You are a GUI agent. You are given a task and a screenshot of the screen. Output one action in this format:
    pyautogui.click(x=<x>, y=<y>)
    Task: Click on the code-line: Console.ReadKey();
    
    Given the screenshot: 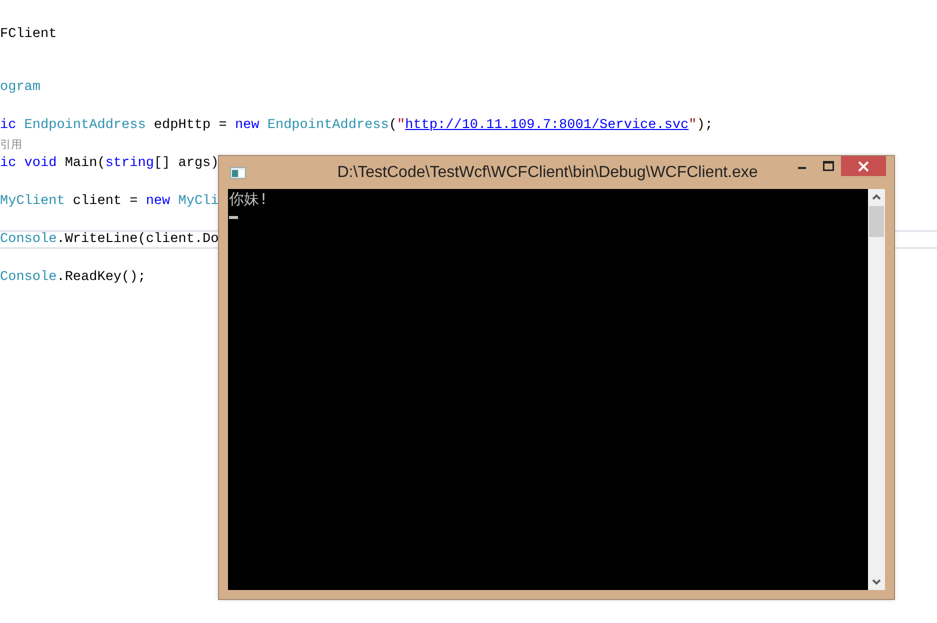 What is the action you would take?
    pyautogui.click(x=73, y=277)
    